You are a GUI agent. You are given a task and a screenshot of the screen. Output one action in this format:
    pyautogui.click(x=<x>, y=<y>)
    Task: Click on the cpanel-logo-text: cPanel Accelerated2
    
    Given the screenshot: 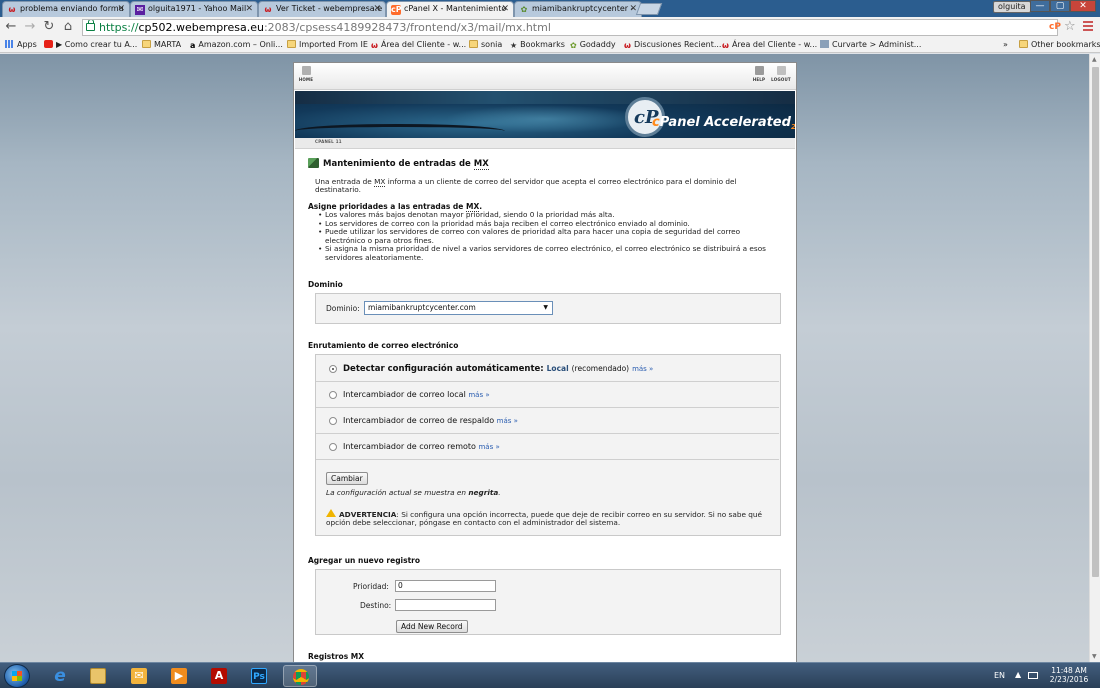 What is the action you would take?
    pyautogui.click(x=723, y=123)
    